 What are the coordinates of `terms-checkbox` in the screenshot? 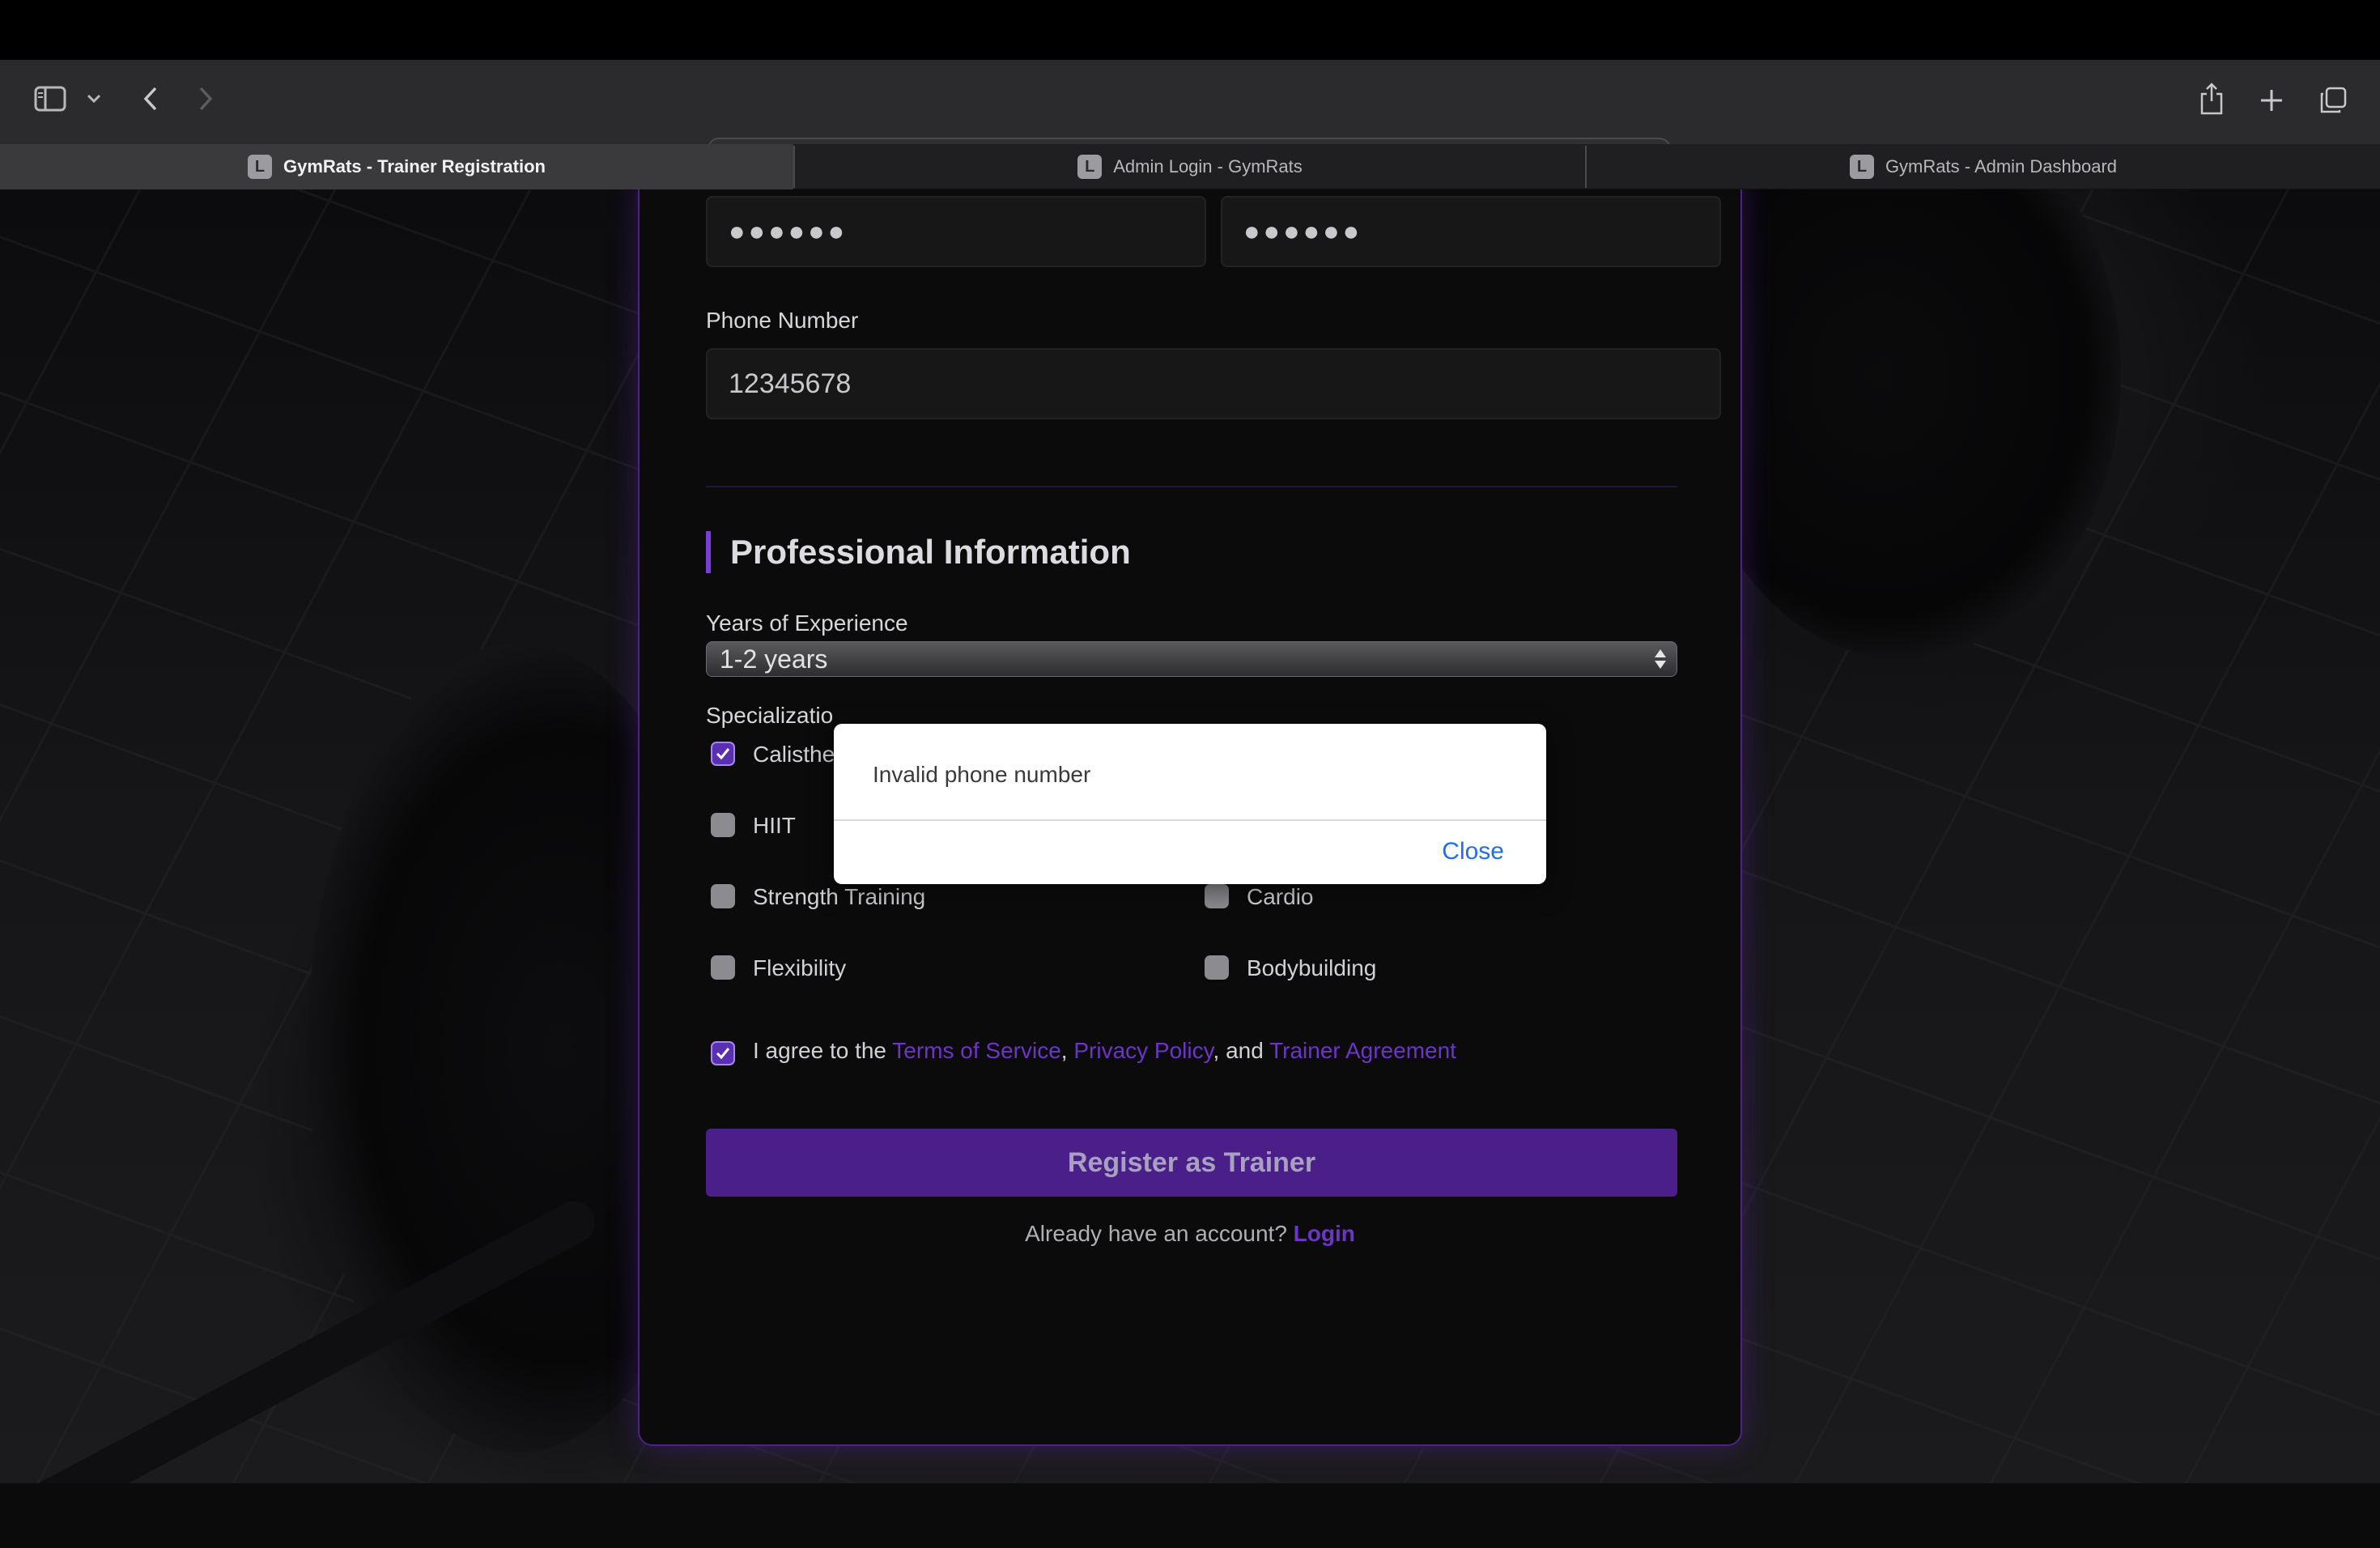 It's located at (723, 1053).